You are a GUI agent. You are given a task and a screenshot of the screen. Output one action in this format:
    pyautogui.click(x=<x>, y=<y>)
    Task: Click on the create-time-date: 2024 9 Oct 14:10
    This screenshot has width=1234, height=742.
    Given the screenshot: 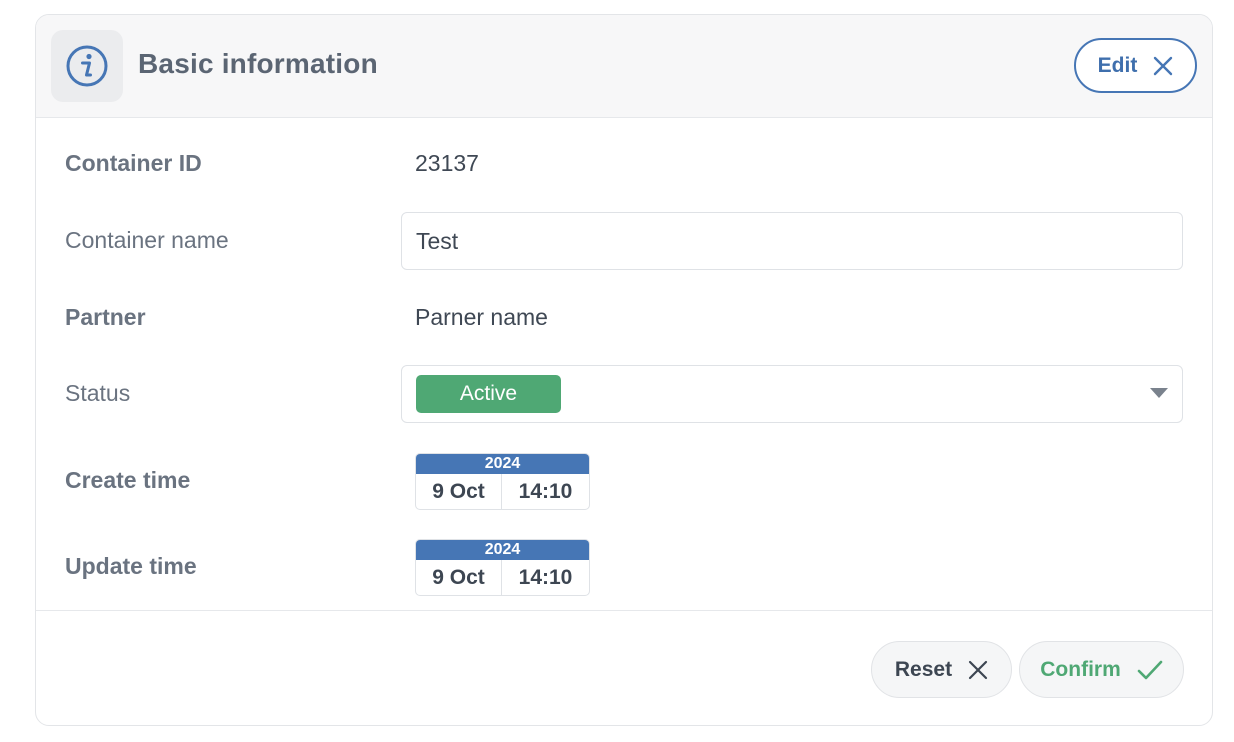 What is the action you would take?
    pyautogui.click(x=502, y=481)
    